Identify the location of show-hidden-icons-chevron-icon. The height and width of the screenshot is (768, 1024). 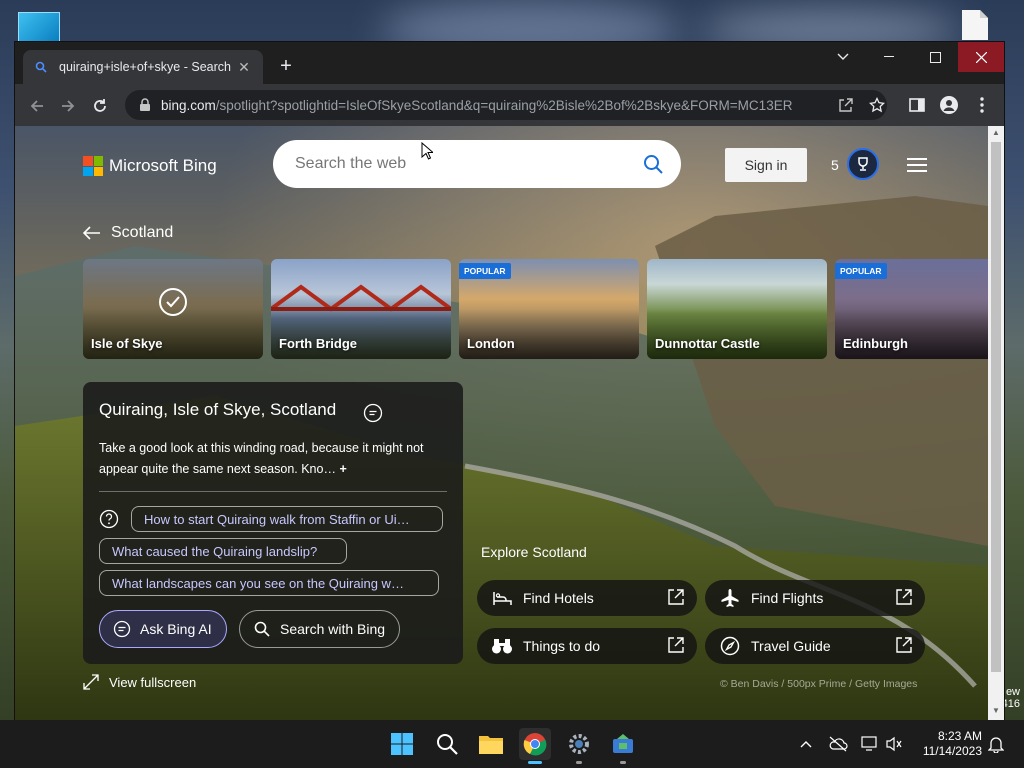
(806, 744).